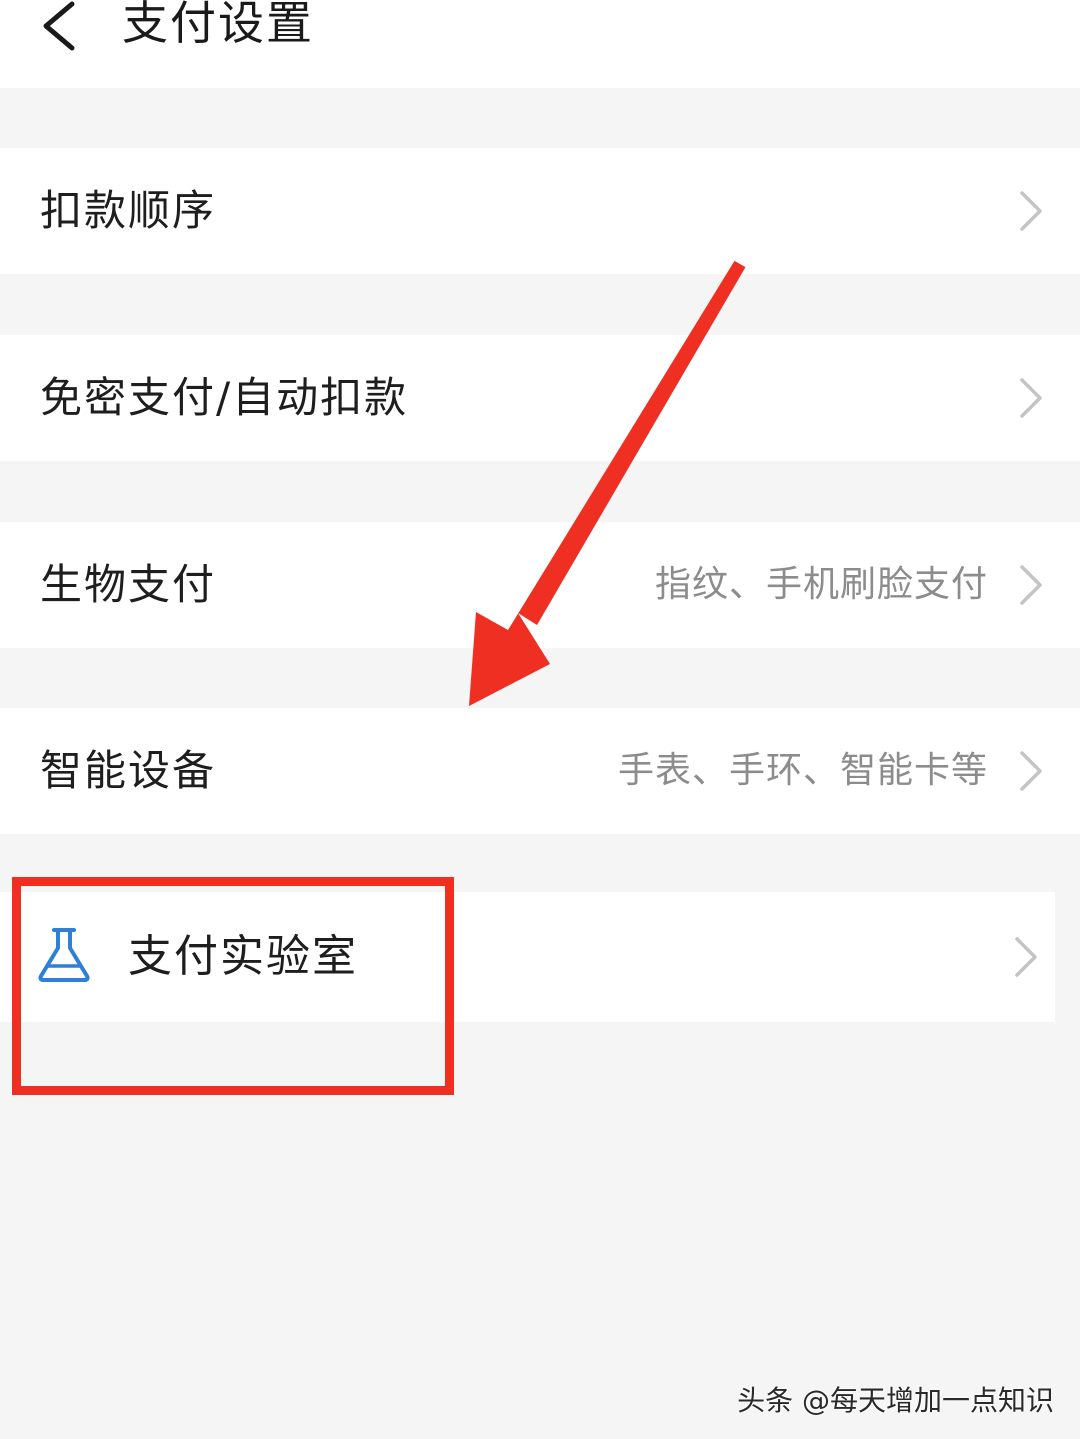 This screenshot has width=1080, height=1439. I want to click on setting-row-smart-devices: 智能设备 手表、手环、智能卡等, so click(540, 771).